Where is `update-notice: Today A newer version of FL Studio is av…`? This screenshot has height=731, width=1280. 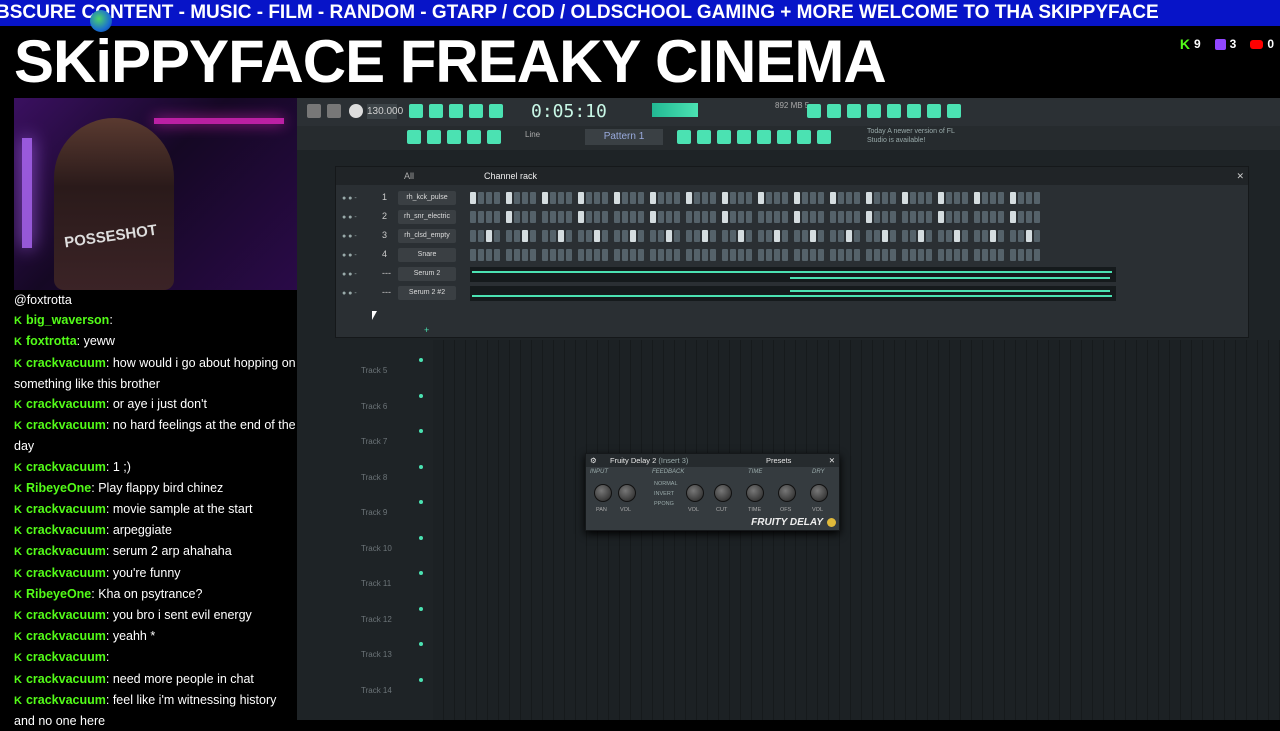
update-notice: Today A newer version of FL Studio is av… is located at coordinates (912, 136).